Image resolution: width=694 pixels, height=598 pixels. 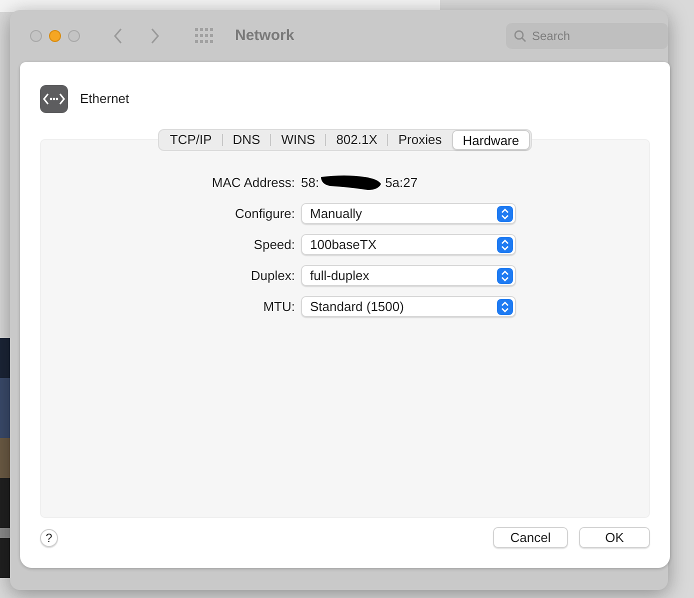 What do you see at coordinates (408, 275) in the screenshot?
I see `popup-button: full-duplex` at bounding box center [408, 275].